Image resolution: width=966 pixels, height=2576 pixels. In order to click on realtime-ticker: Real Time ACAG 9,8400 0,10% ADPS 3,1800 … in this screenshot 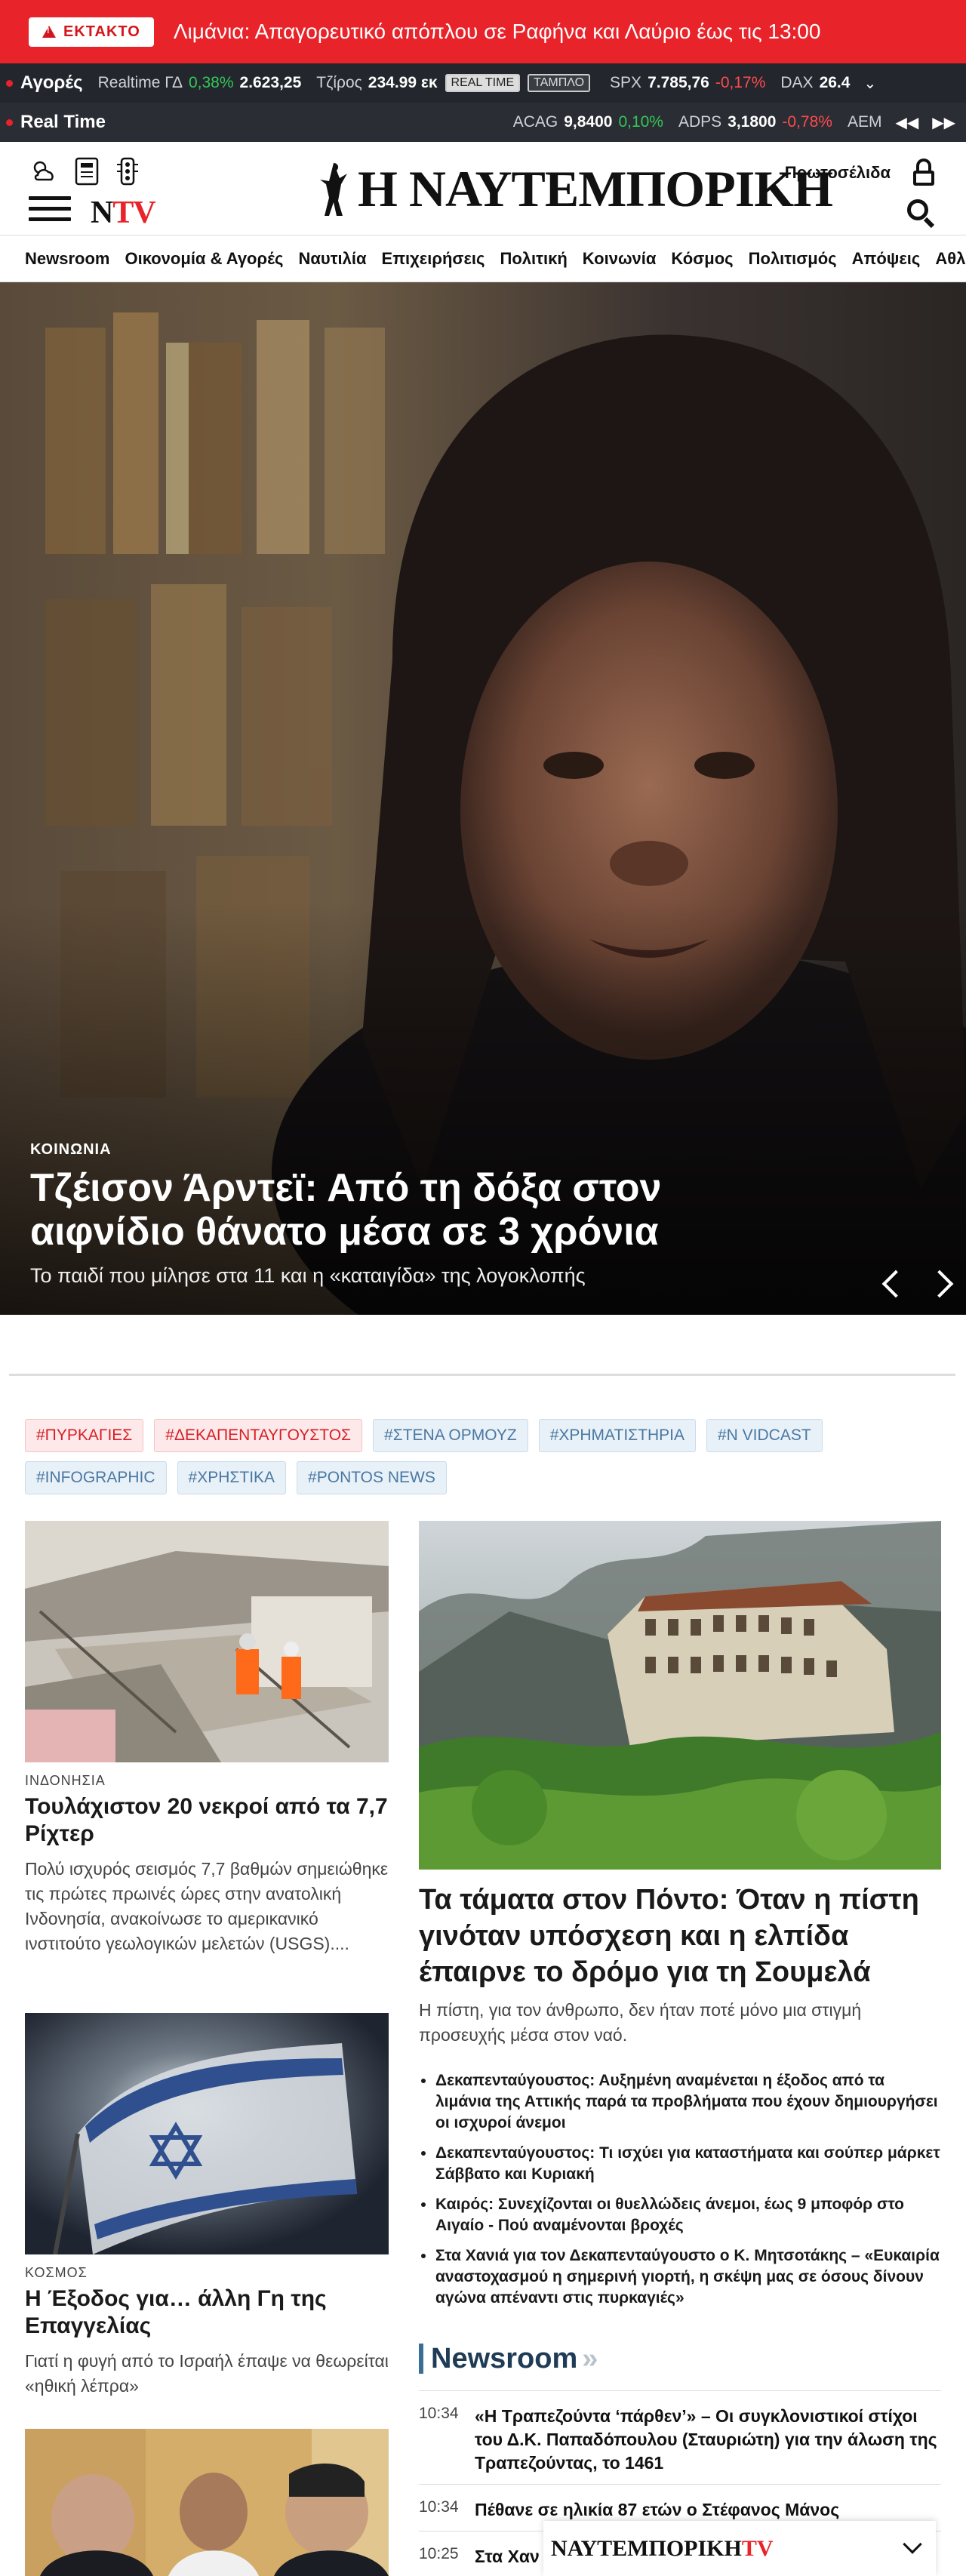, I will do `click(483, 122)`.